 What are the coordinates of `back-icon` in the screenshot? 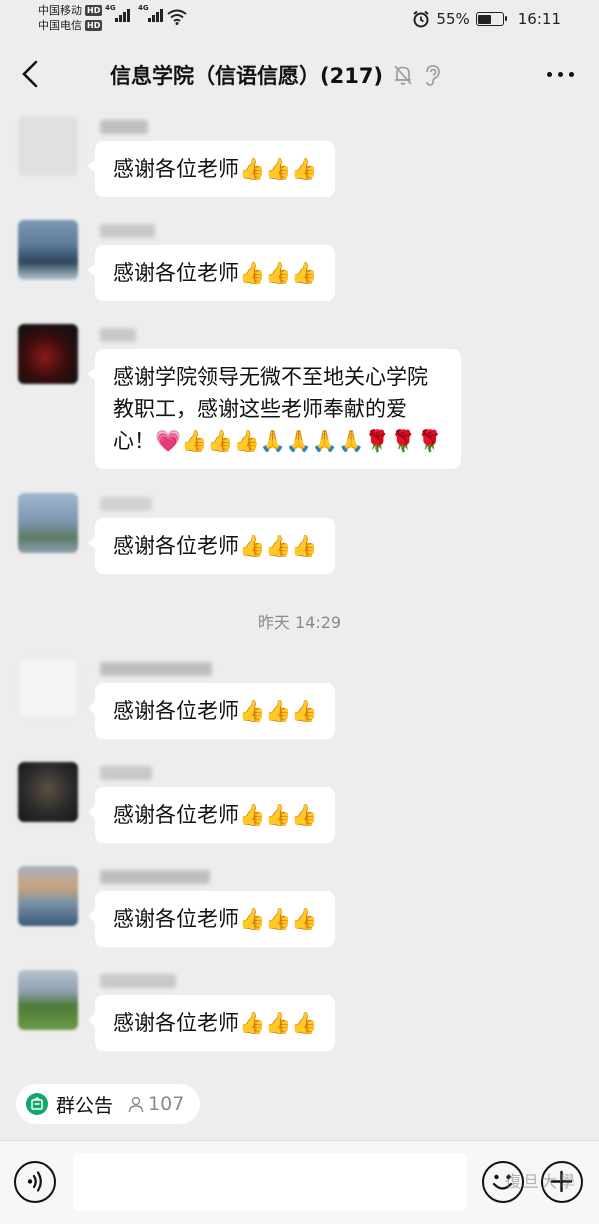 It's located at (30, 74).